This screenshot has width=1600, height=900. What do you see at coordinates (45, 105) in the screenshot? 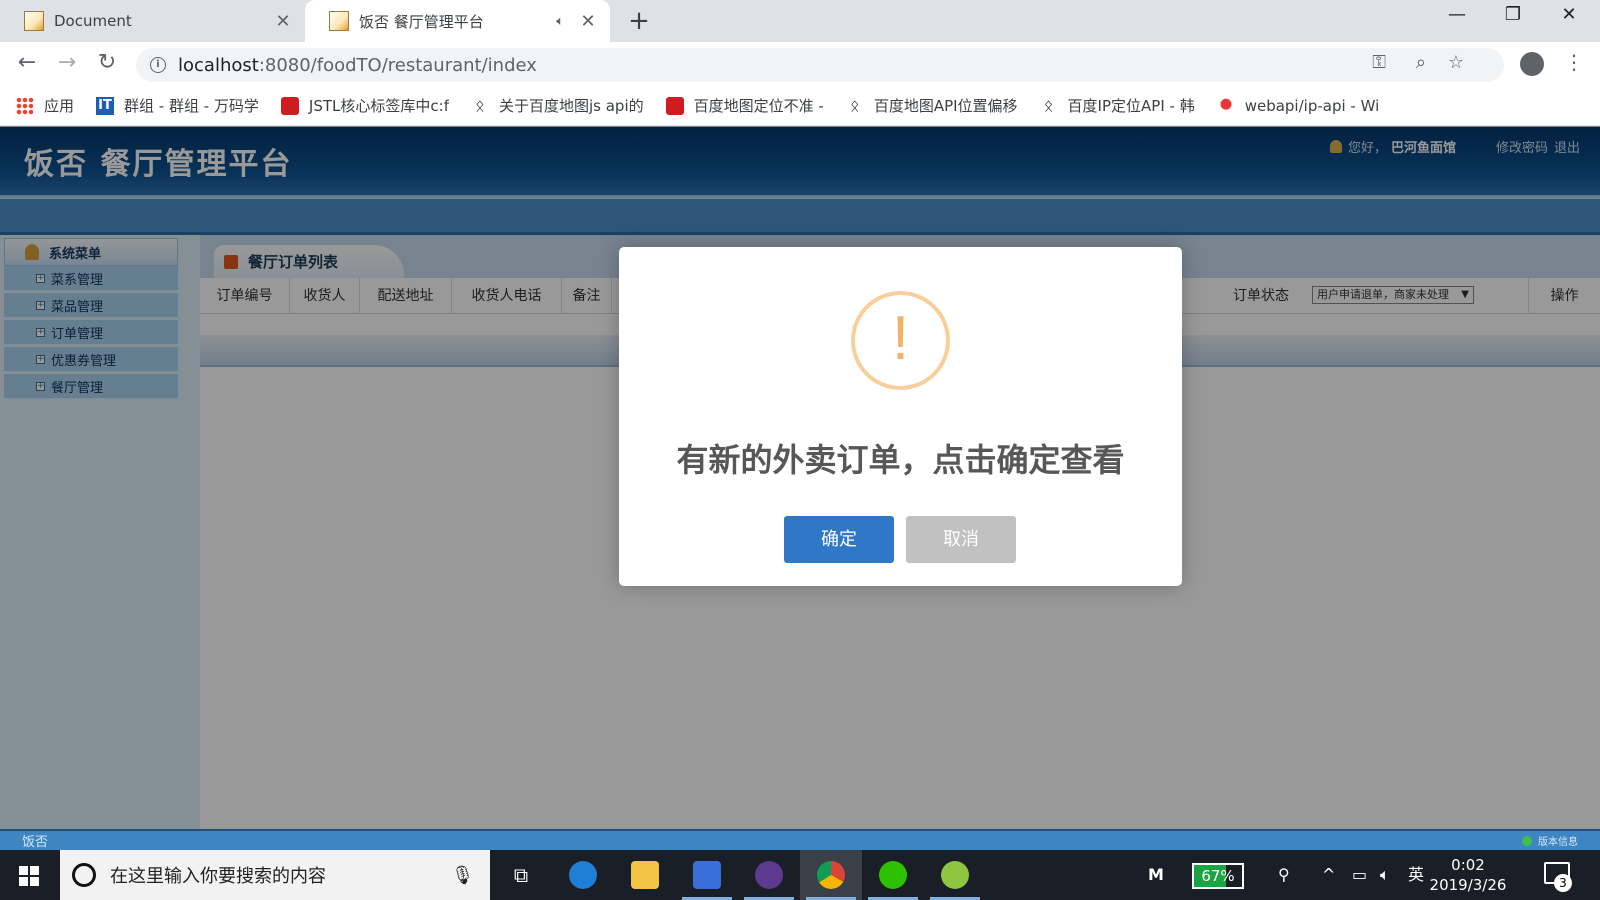
I see `bookmark-apps: 应用` at bounding box center [45, 105].